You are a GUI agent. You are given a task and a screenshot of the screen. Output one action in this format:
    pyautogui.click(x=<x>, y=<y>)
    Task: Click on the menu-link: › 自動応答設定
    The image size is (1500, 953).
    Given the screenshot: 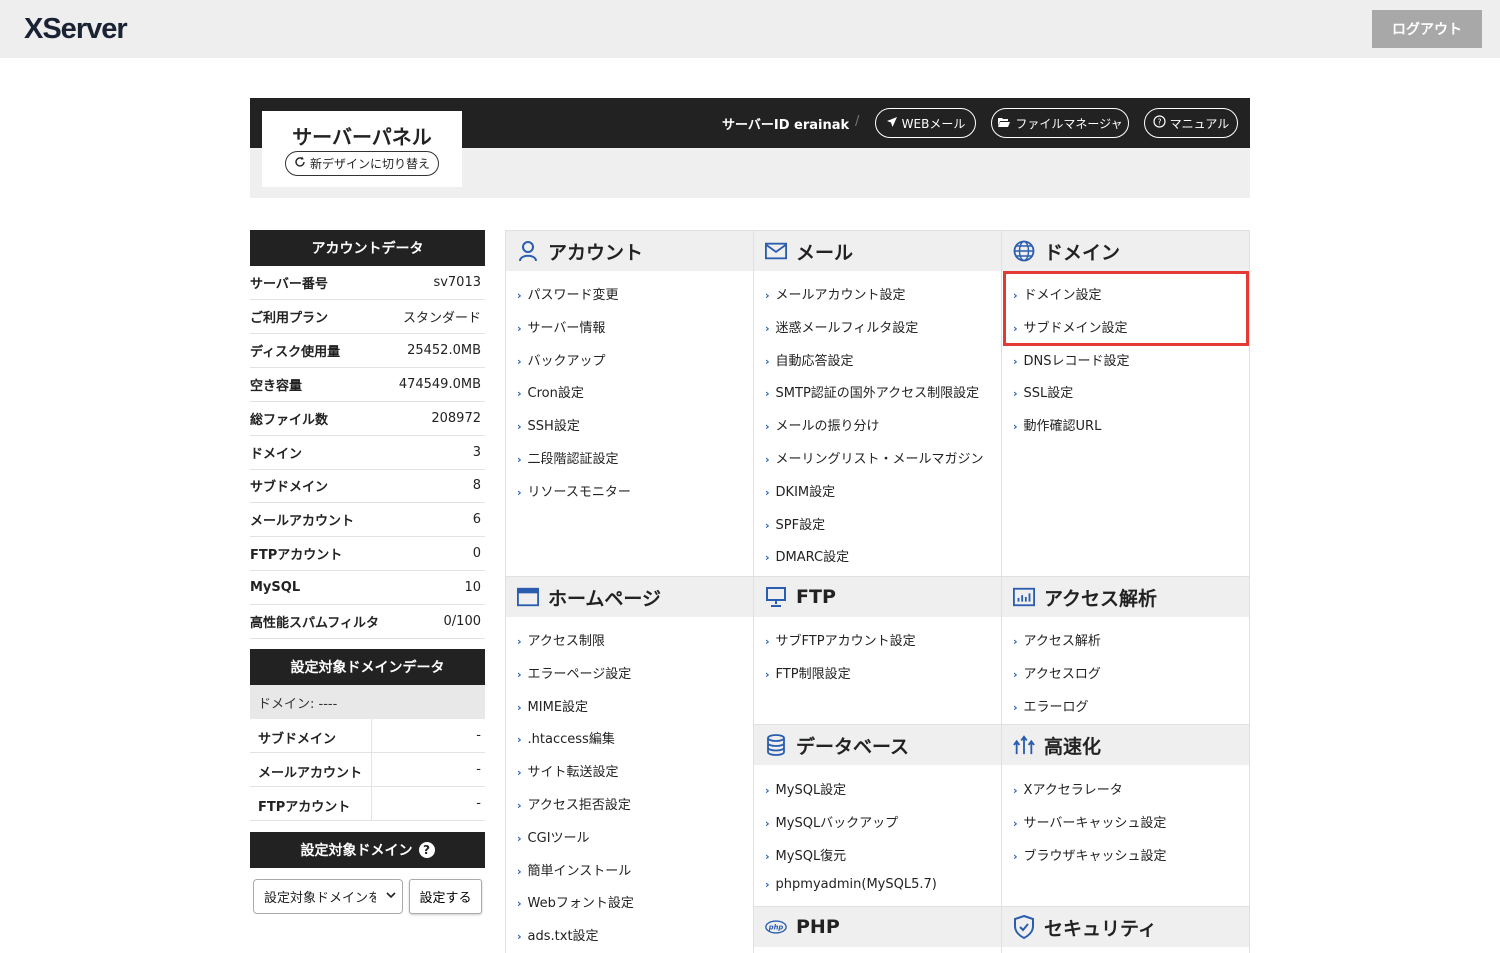 What is the action you would take?
    pyautogui.click(x=809, y=359)
    